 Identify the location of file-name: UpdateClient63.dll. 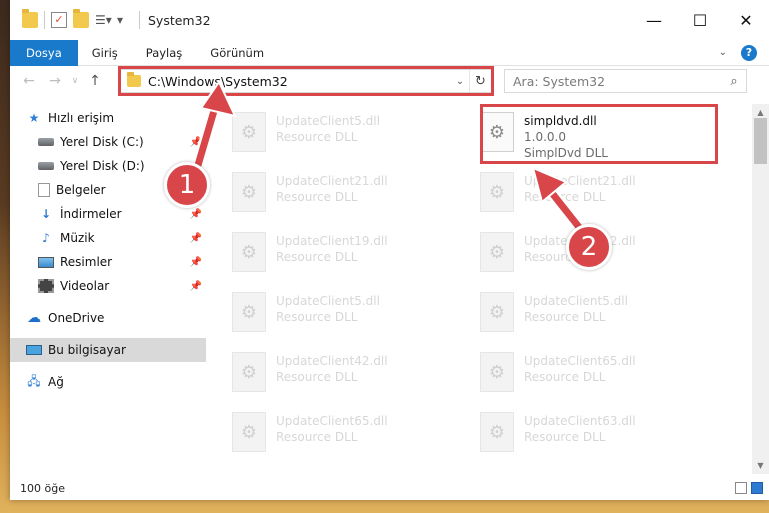
(580, 421).